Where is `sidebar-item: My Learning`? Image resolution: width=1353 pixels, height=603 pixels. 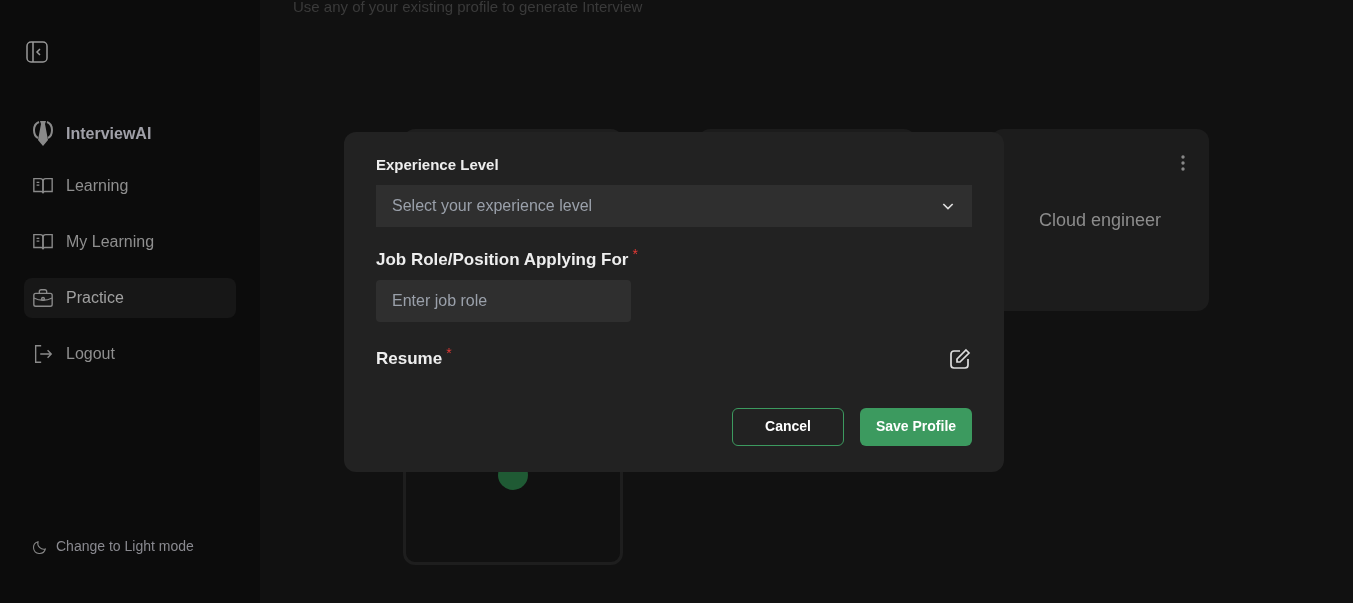 sidebar-item: My Learning is located at coordinates (130, 242).